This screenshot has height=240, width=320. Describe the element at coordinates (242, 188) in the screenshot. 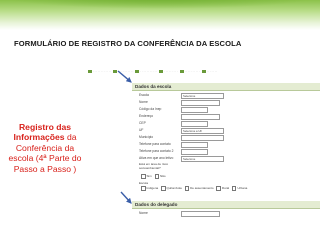

I see `option-label: Urbana` at that location.